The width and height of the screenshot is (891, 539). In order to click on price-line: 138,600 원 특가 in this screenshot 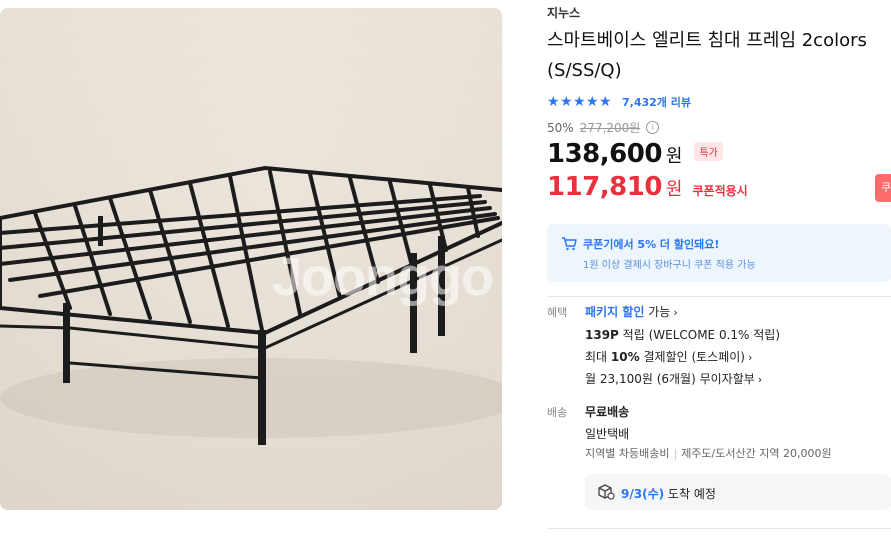, I will do `click(635, 154)`.